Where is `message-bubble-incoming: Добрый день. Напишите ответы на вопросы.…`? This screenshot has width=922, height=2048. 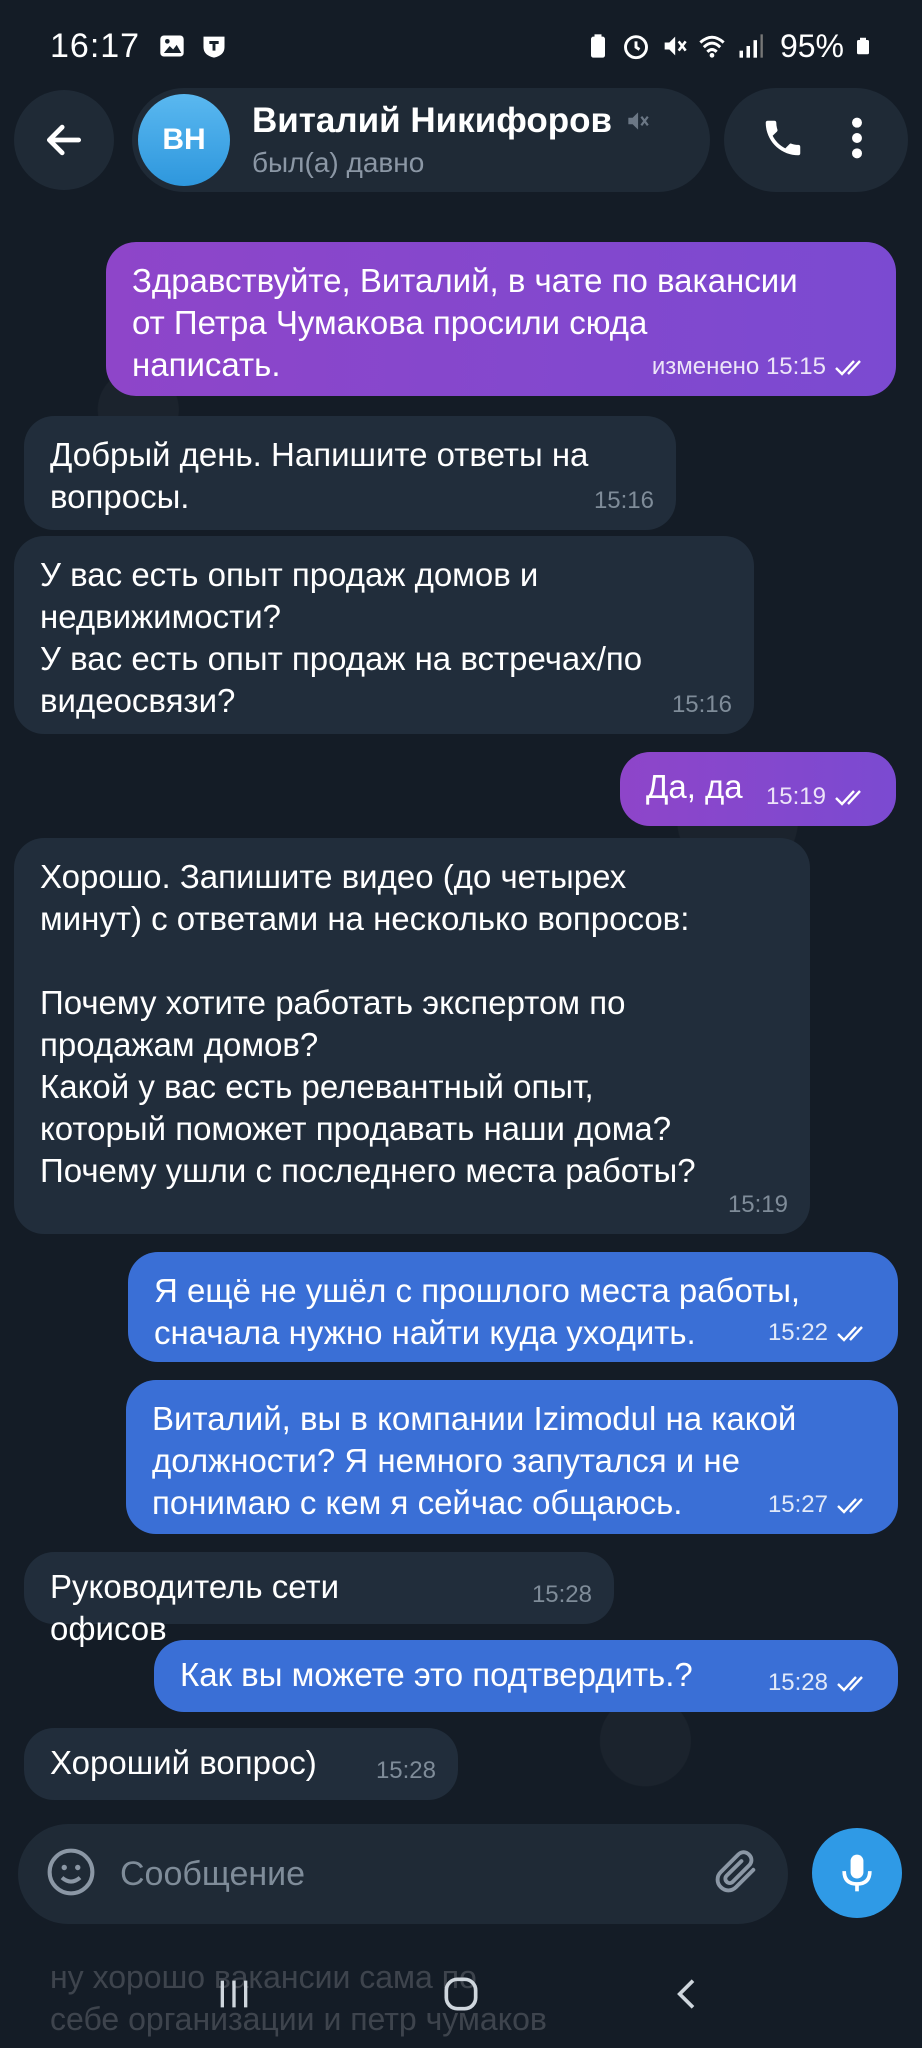 message-bubble-incoming: Добрый день. Напишите ответы на вопросы.… is located at coordinates (350, 473).